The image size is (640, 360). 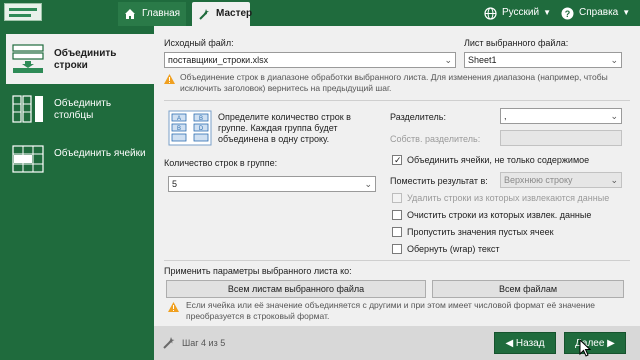 I want to click on tab-master: Мастер, so click(x=222, y=14).